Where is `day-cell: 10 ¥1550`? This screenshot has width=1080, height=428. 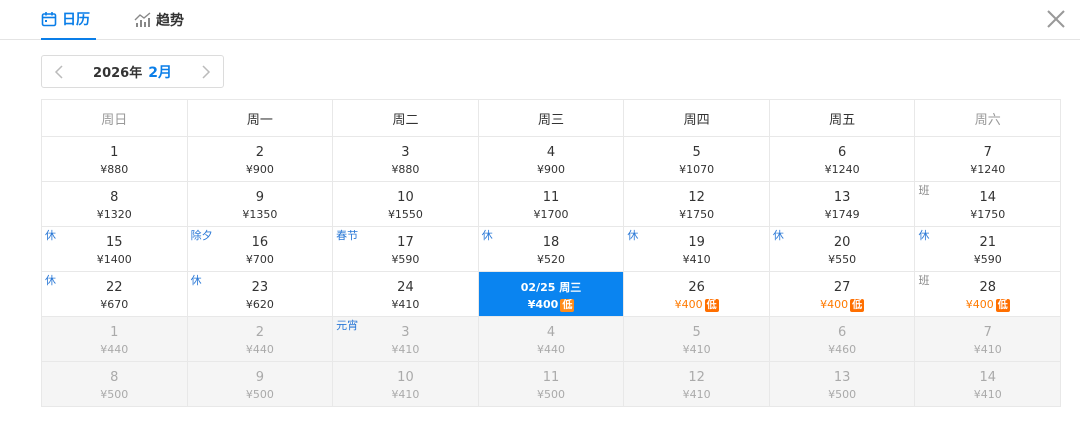 day-cell: 10 ¥1550 is located at coordinates (406, 204).